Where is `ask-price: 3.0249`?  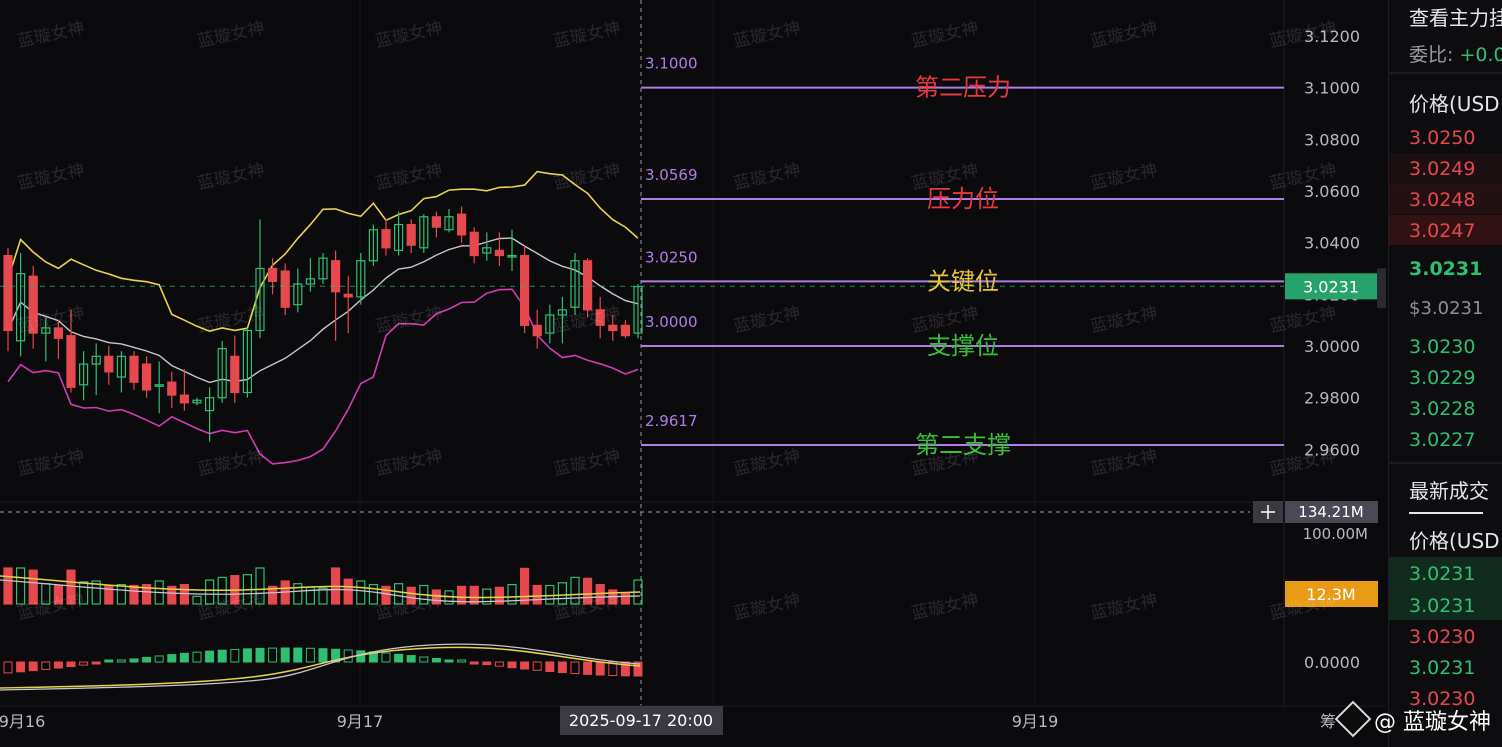
ask-price: 3.0249 is located at coordinates (1442, 169).